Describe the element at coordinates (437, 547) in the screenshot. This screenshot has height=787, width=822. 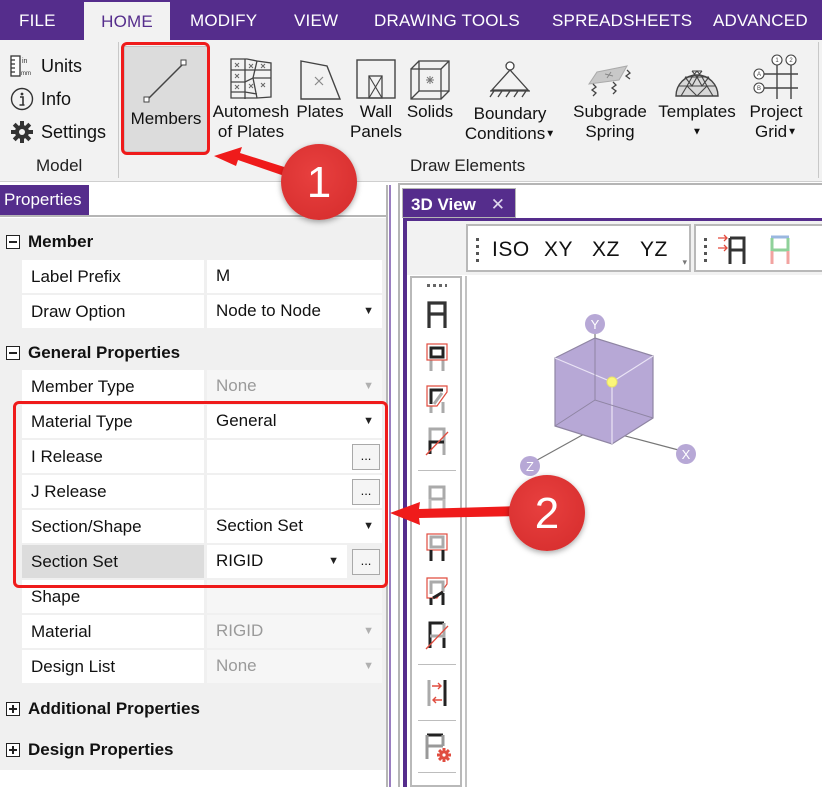
I see `hidden-section-box-icon` at that location.